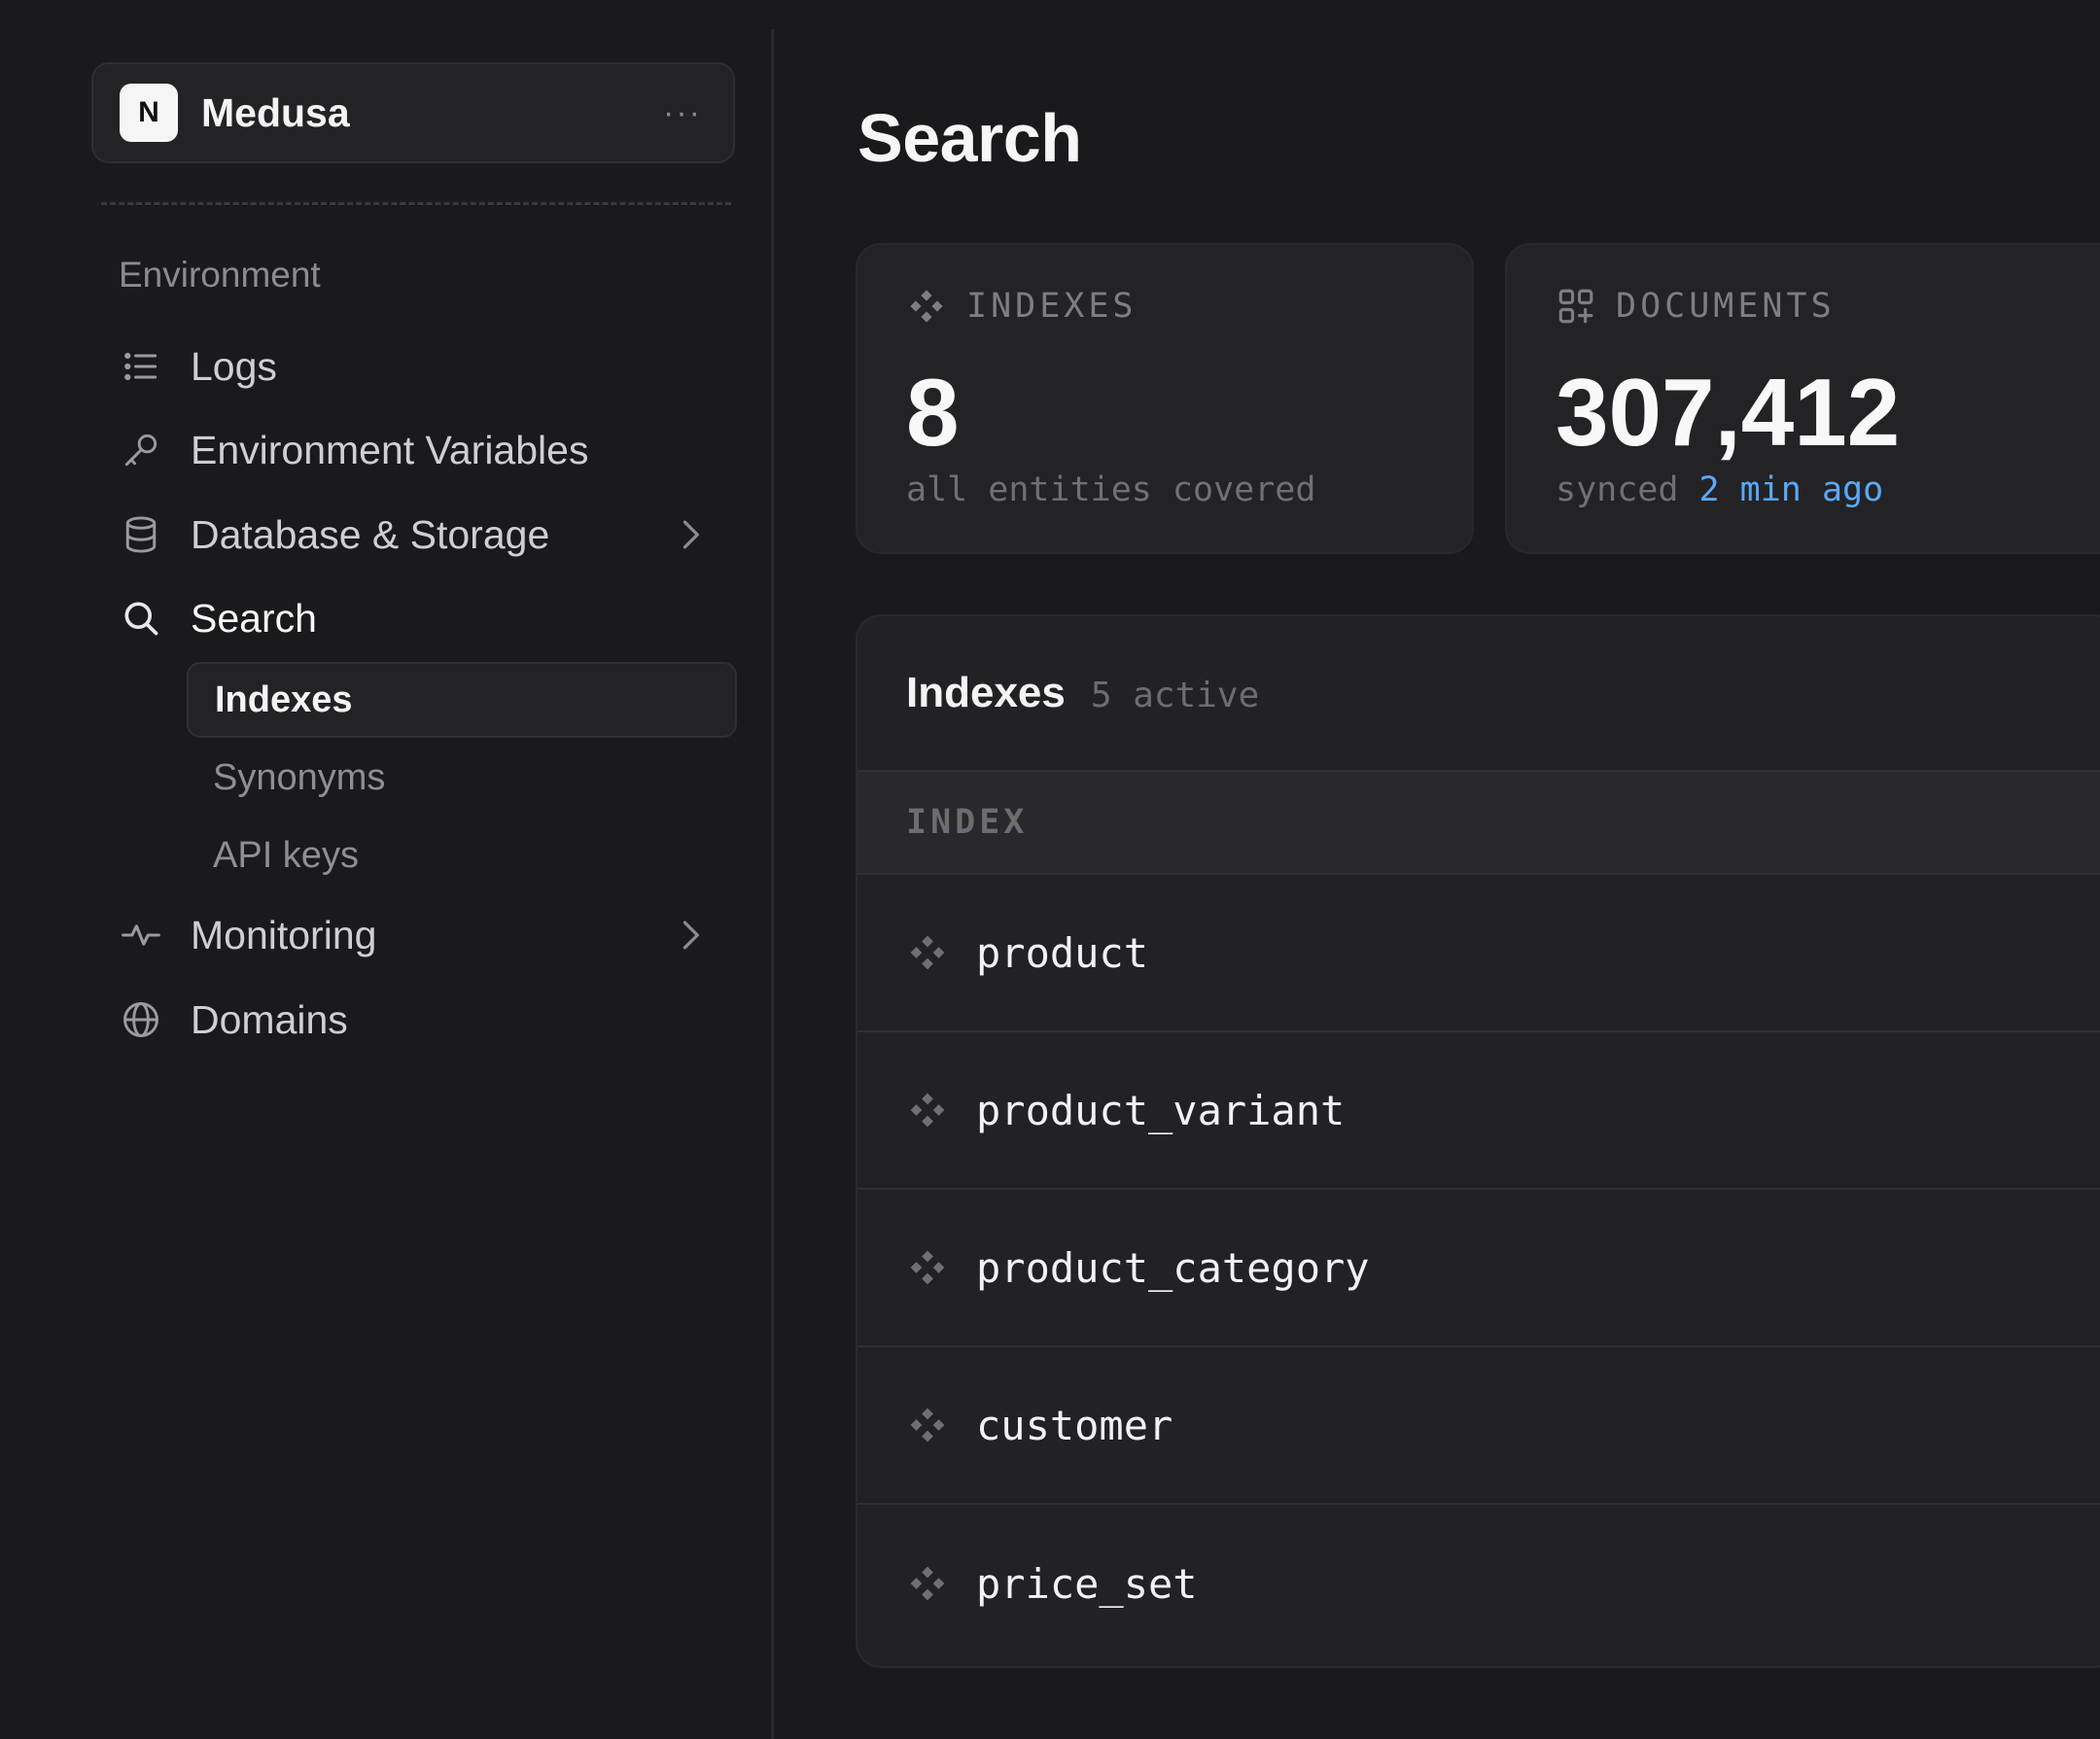 This screenshot has width=2100, height=1739. What do you see at coordinates (462, 778) in the screenshot?
I see `sidebar-subitem-synonyms: Synonyms` at bounding box center [462, 778].